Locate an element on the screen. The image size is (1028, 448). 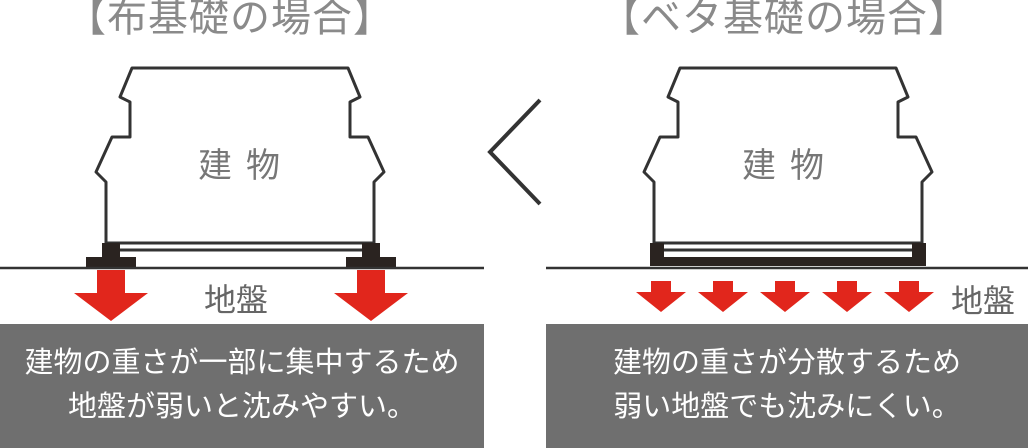
caption-box-right: 建物の重さが分散するため 弱い地盤でも沈みにくい。 is located at coordinates (787, 386).